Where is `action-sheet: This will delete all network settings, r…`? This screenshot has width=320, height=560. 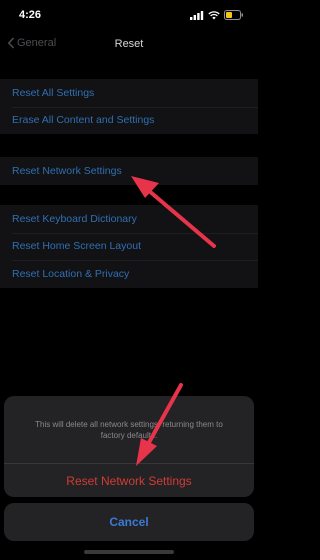 action-sheet: This will delete all network settings, r… is located at coordinates (129, 446).